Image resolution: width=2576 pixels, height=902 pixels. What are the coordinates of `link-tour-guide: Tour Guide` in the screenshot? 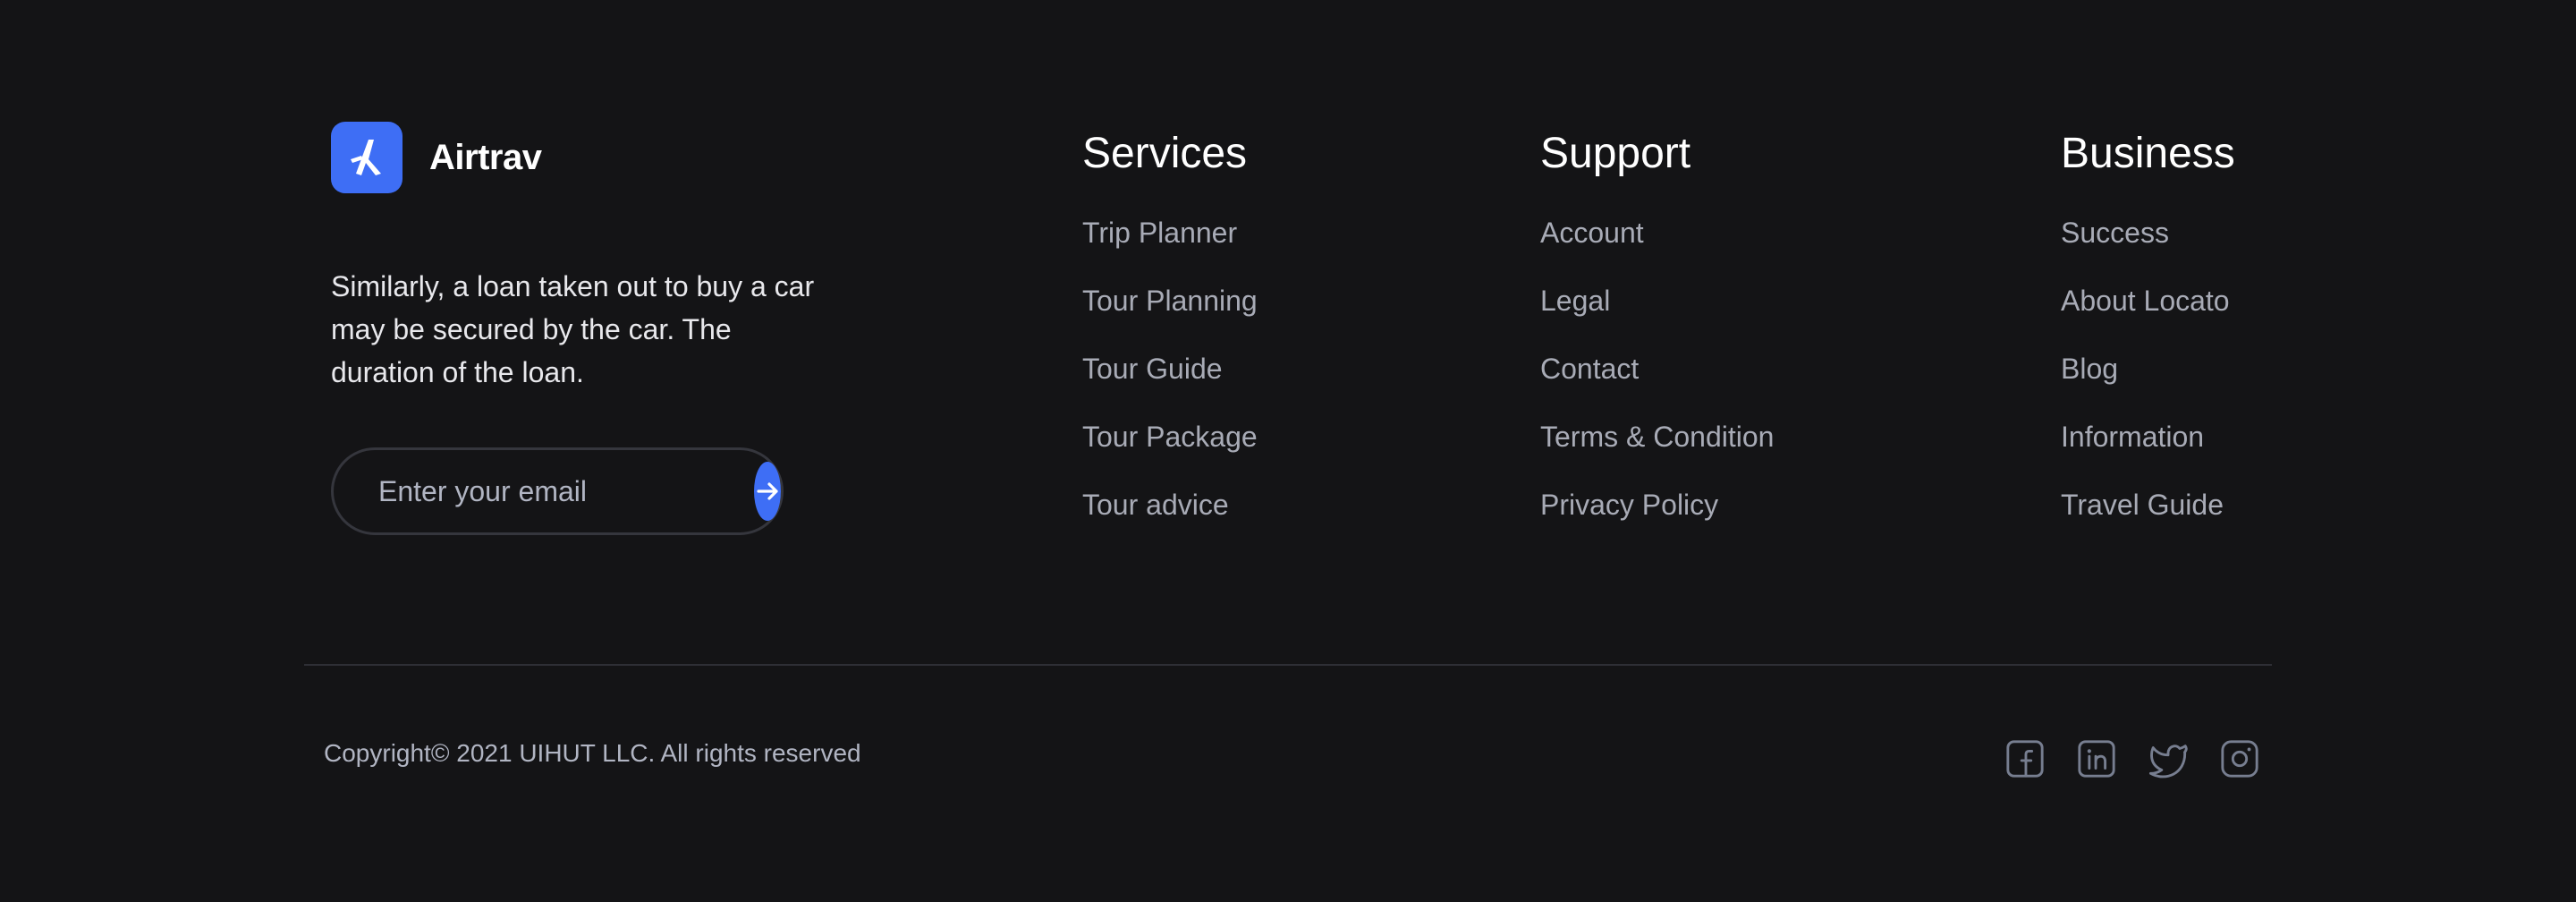 It's located at (1152, 368).